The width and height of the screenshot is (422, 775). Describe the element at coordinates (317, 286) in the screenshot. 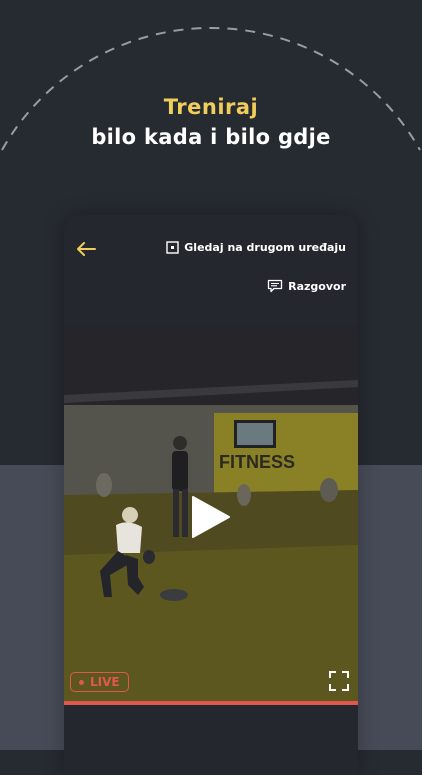

I see `chat-button-label: Razgovor` at that location.